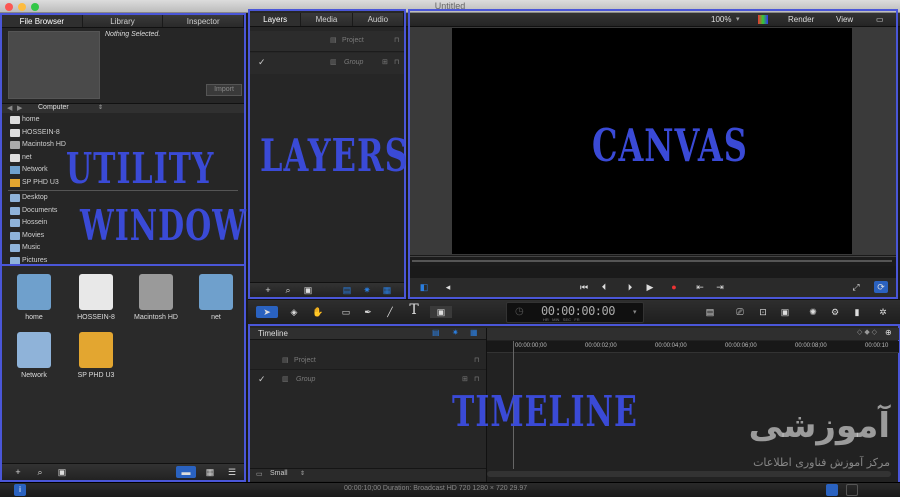 The image size is (900, 497). What do you see at coordinates (210, 472) in the screenshot?
I see `grid-view-icon: ▦` at bounding box center [210, 472].